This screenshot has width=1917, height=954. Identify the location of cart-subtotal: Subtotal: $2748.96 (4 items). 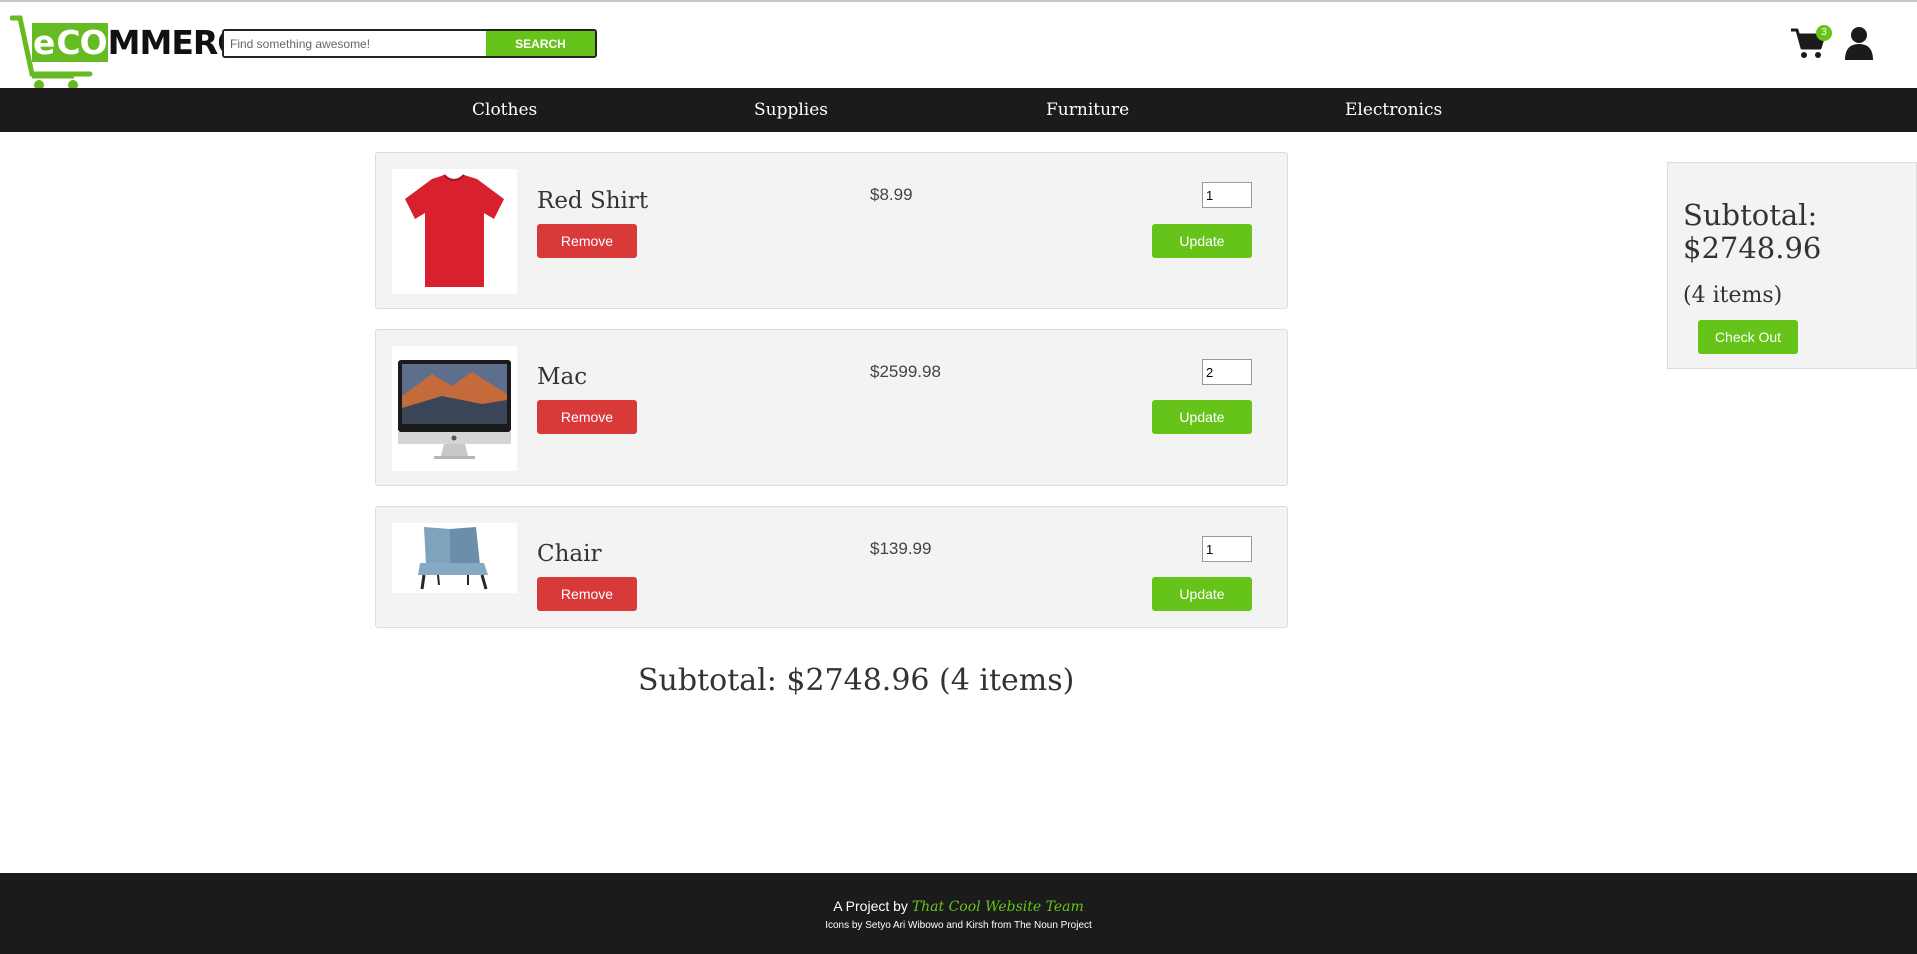
(856, 680).